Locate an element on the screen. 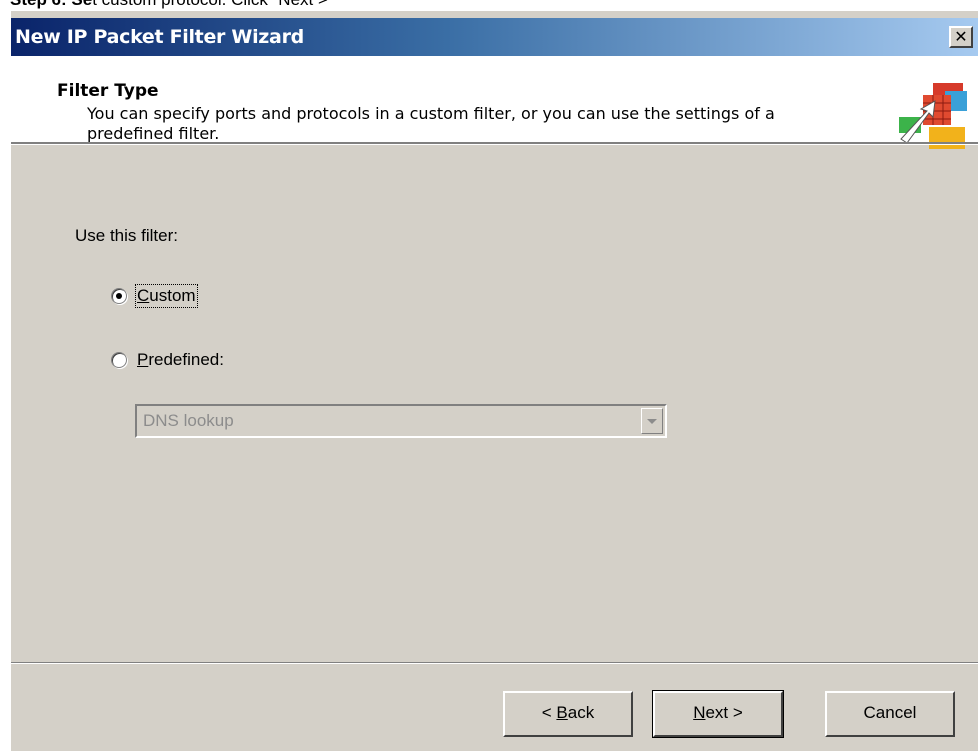 The width and height of the screenshot is (978, 751). predefined-radio-option: Predefined: is located at coordinates (167, 360).